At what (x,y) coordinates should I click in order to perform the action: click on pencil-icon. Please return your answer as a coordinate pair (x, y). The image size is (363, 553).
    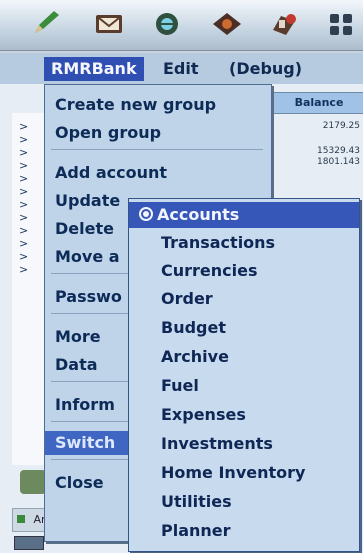
    Looking at the image, I should click on (33, 482).